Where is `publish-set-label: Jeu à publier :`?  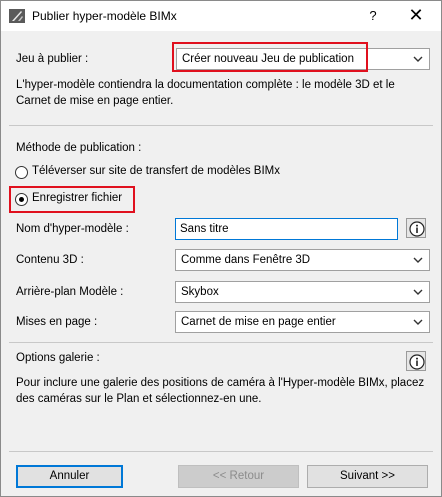 publish-set-label: Jeu à publier : is located at coordinates (52, 59).